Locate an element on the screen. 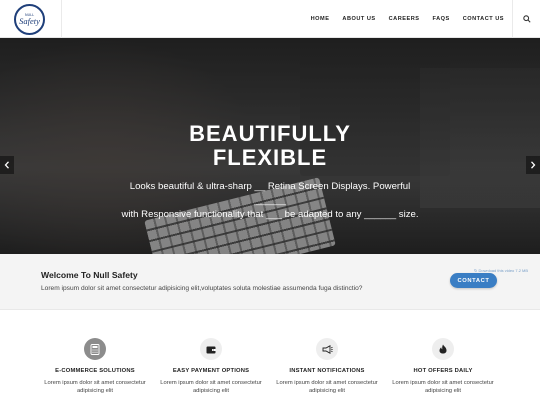  feature-title: E-COMMERCE SOLUTIONS is located at coordinates (95, 371).